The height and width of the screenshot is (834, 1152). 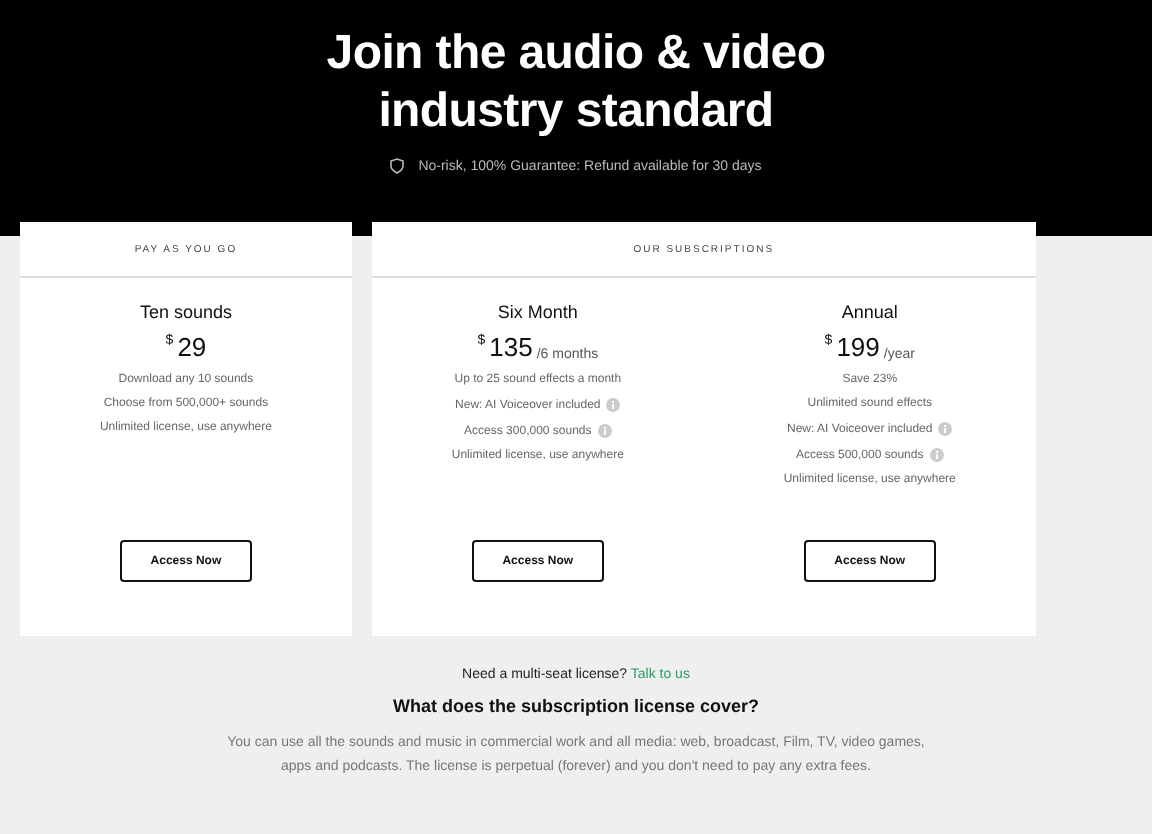 What do you see at coordinates (869, 312) in the screenshot?
I see `plan-name: Annual` at bounding box center [869, 312].